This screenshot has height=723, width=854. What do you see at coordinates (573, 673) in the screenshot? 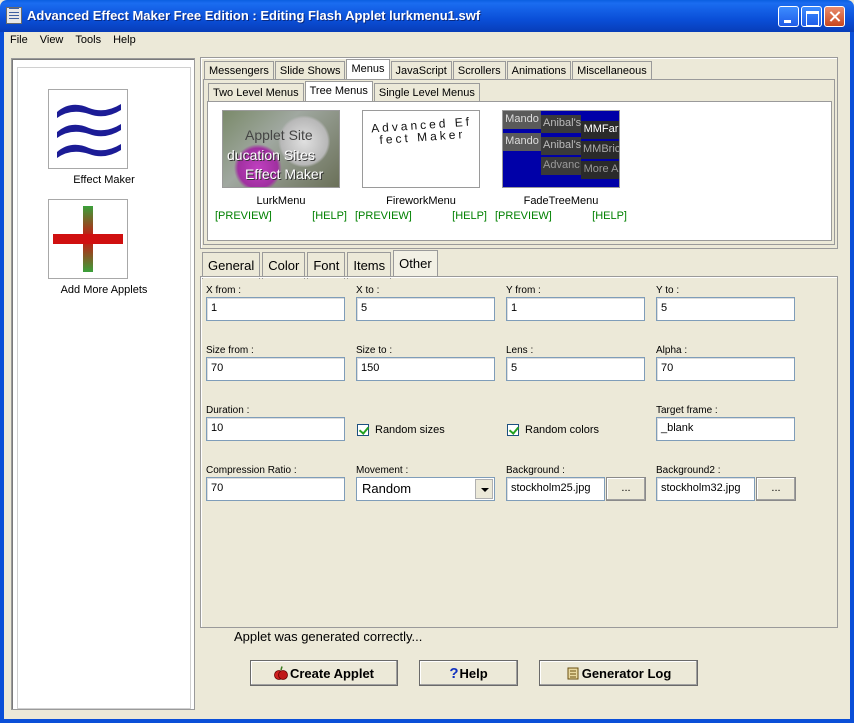
I see `scroll-icon` at bounding box center [573, 673].